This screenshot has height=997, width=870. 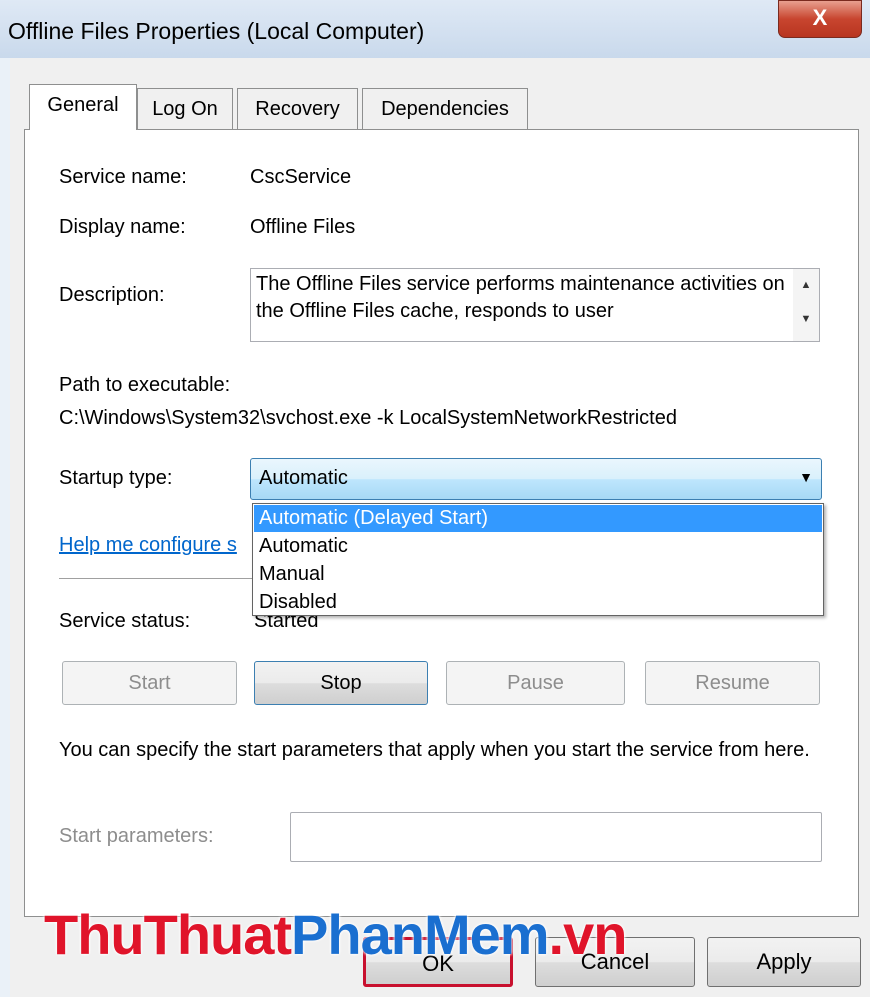 What do you see at coordinates (341, 683) in the screenshot?
I see `stop-button: Stop` at bounding box center [341, 683].